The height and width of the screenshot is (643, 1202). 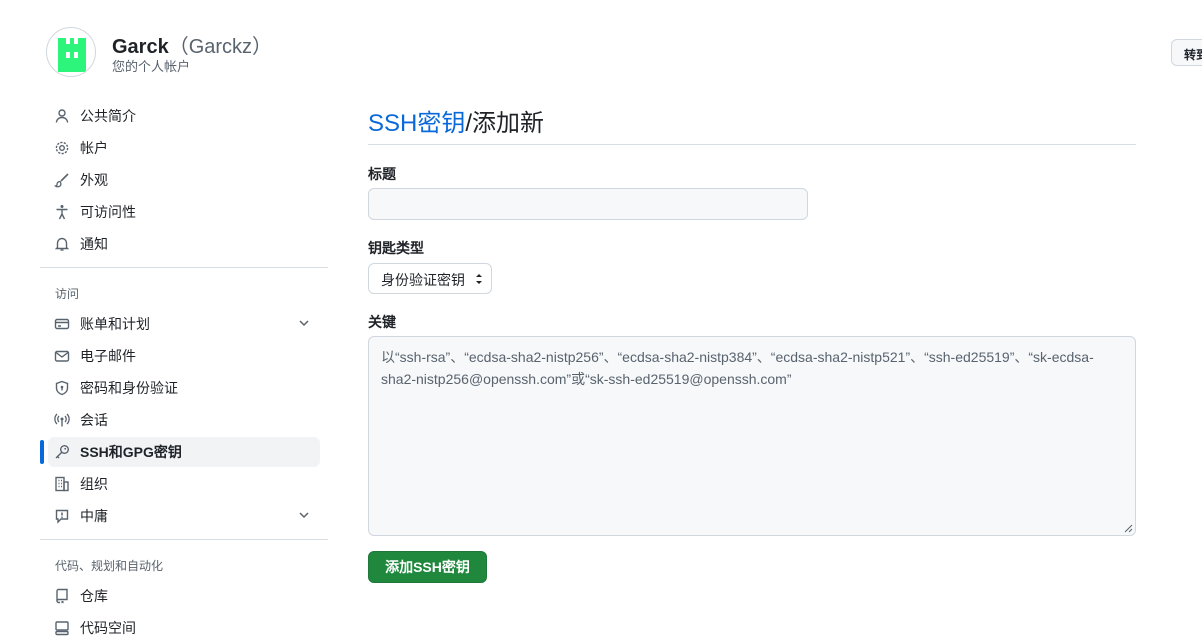 I want to click on page-title: SSH密钥/添加新, so click(x=456, y=120).